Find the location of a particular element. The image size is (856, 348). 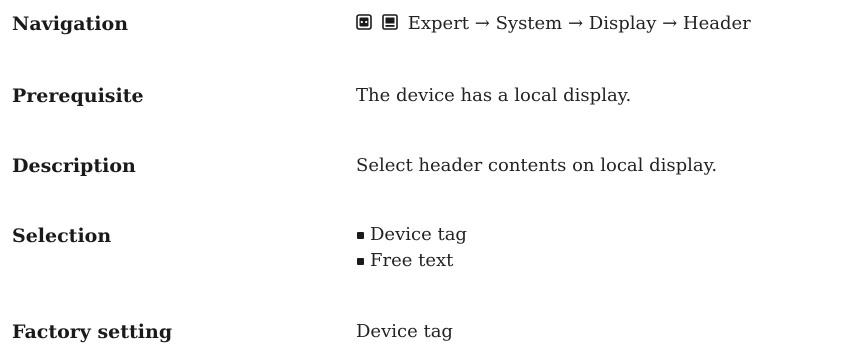

selection-list: Device tag Free text is located at coordinates (411, 248).